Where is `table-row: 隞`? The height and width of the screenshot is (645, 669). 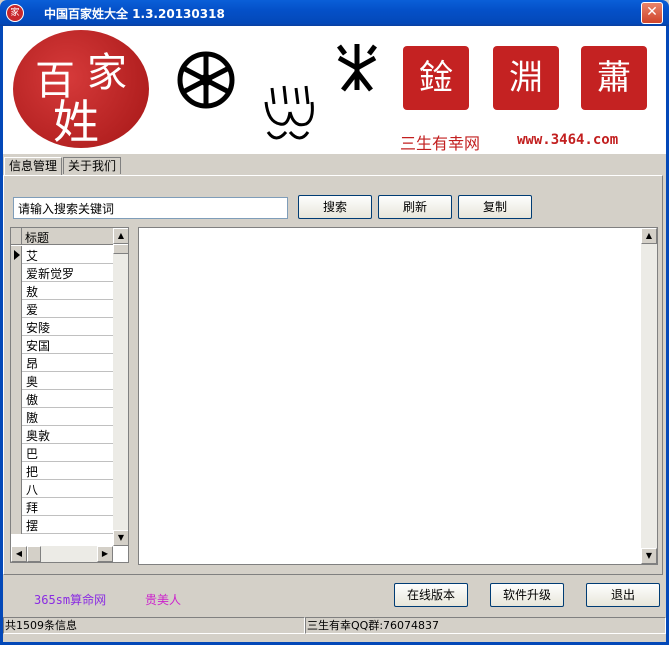 table-row: 隞 is located at coordinates (62, 417).